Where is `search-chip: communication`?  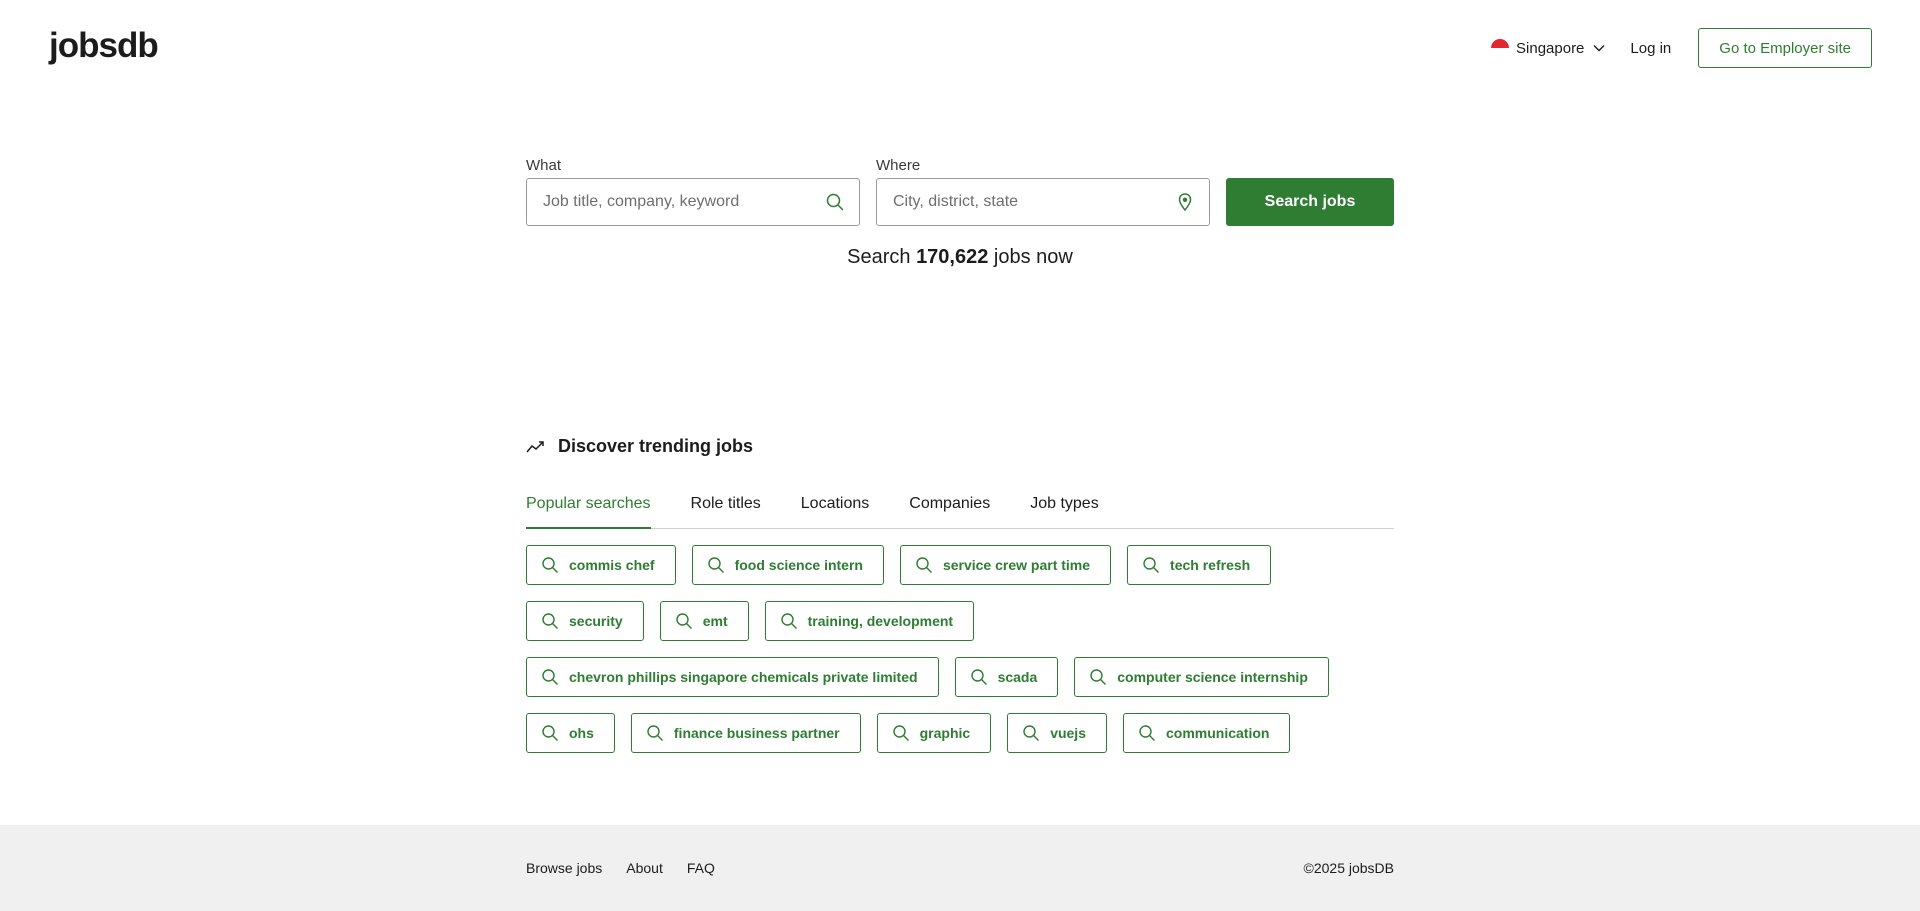
search-chip: communication is located at coordinates (1207, 733).